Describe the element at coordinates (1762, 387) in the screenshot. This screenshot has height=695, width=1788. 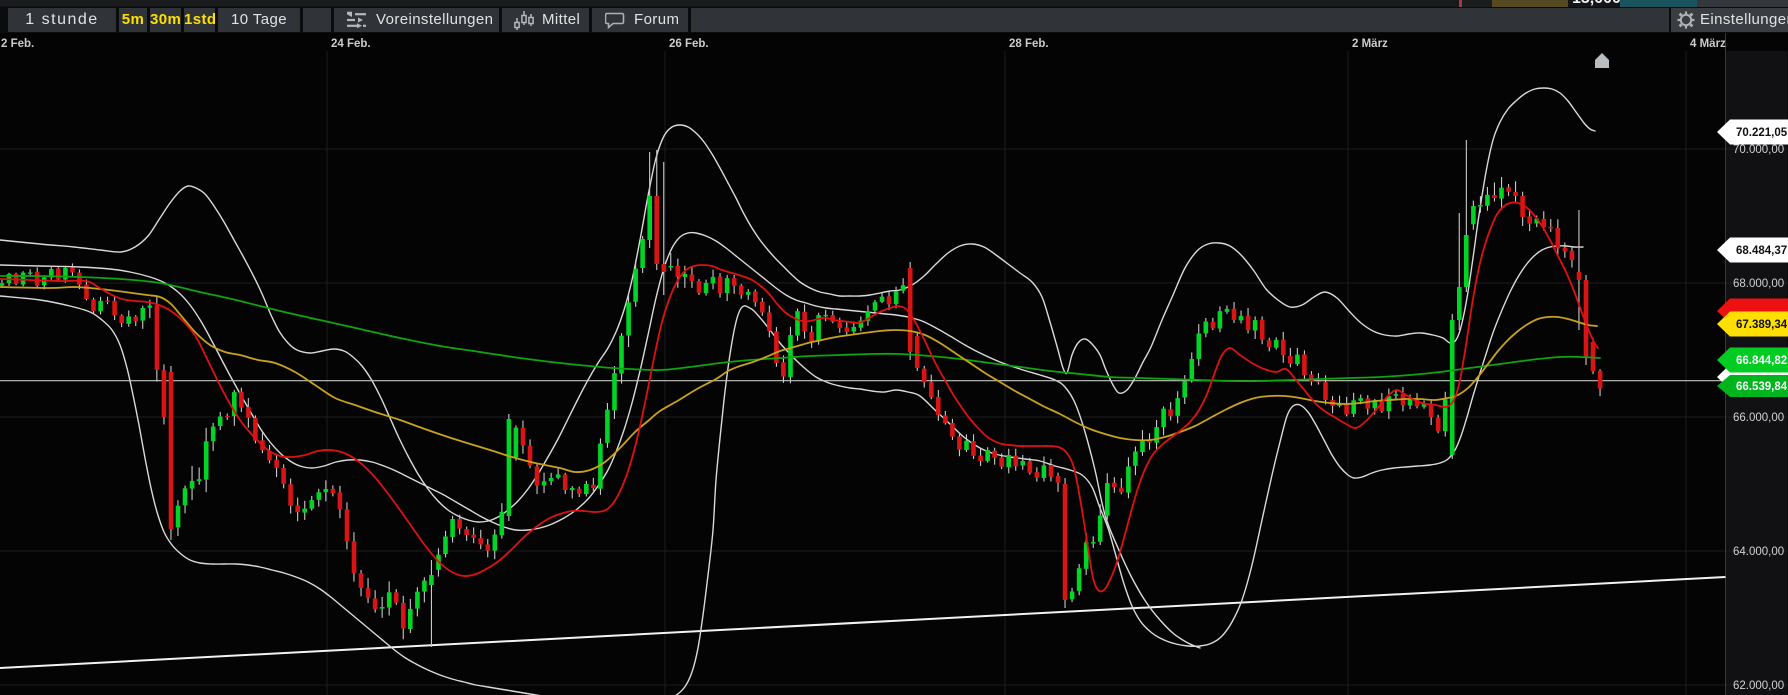
I see `svg-text: 66.539,84` at that location.